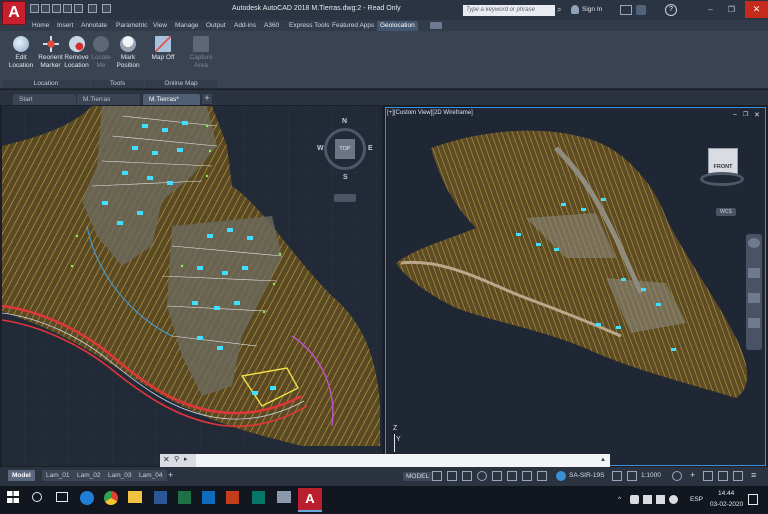 Image resolution: width=768 pixels, height=514 pixels. Describe the element at coordinates (187, 26) in the screenshot. I see `tab-manage: Manage` at that location.